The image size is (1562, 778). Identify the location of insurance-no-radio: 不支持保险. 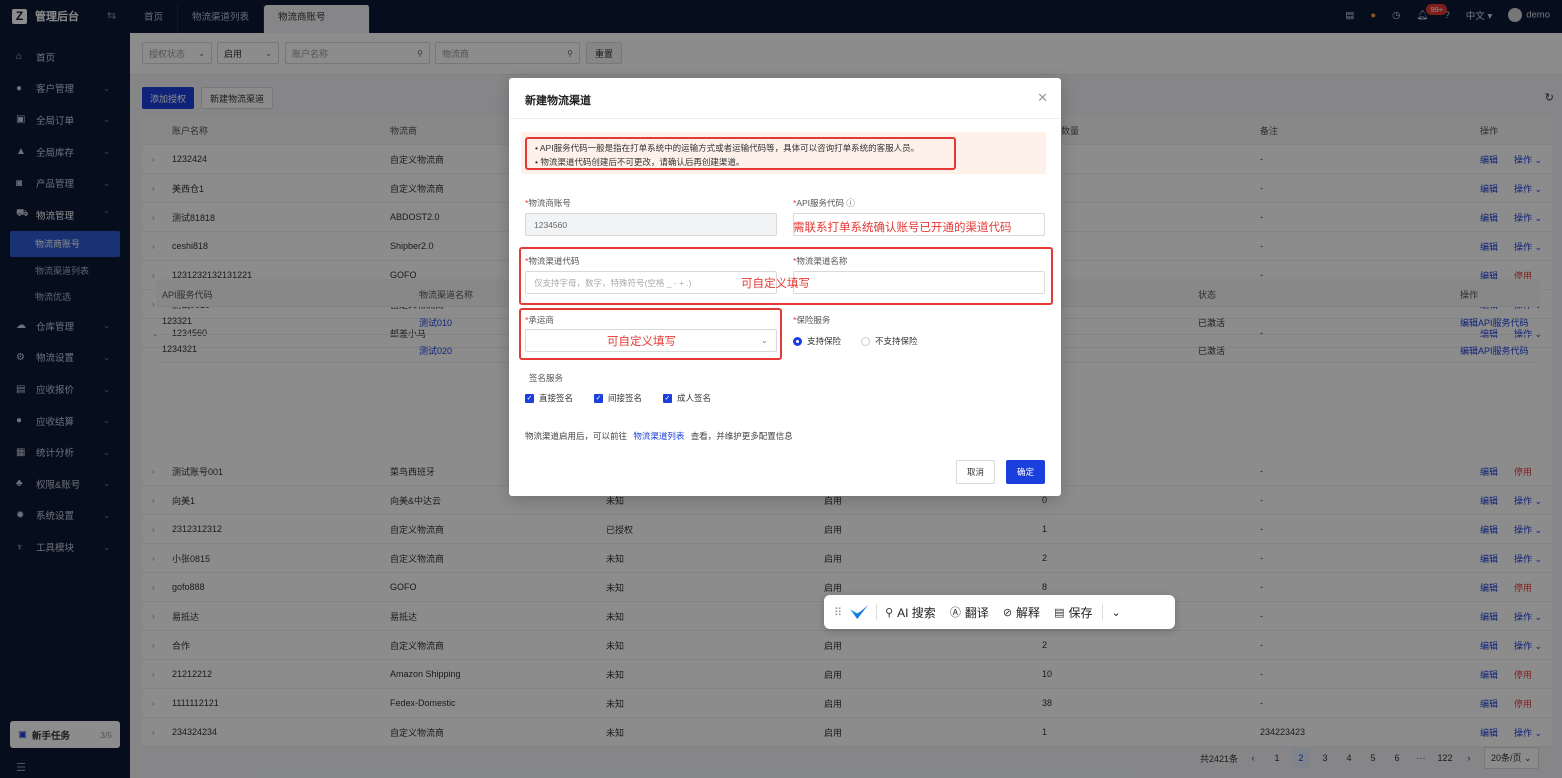
(889, 341).